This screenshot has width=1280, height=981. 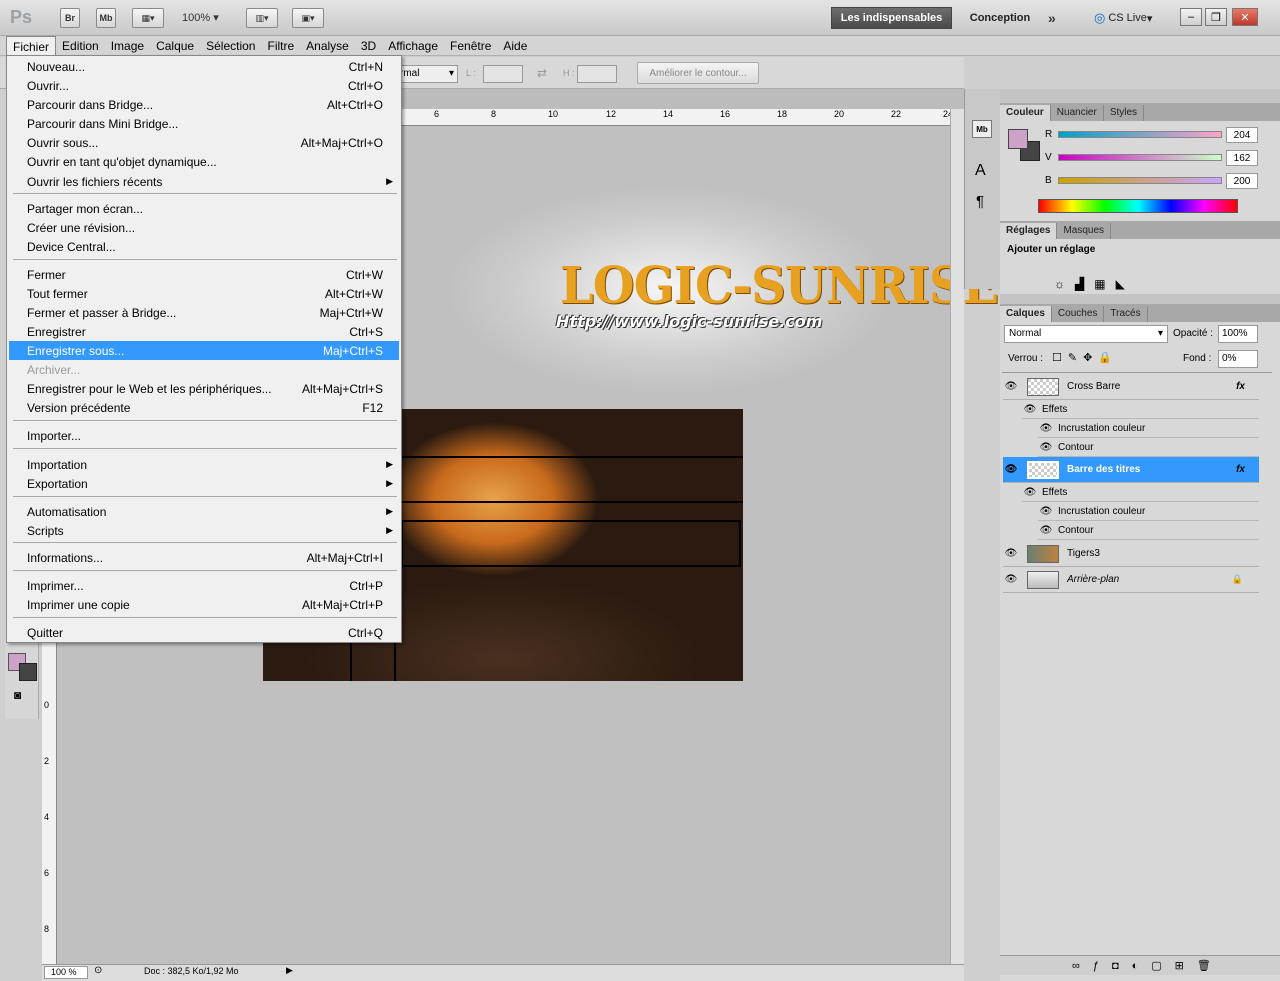 I want to click on menu-item-enregistrer-sous: Enregistrer sous... Maj+Ctrl+S, so click(x=204, y=350).